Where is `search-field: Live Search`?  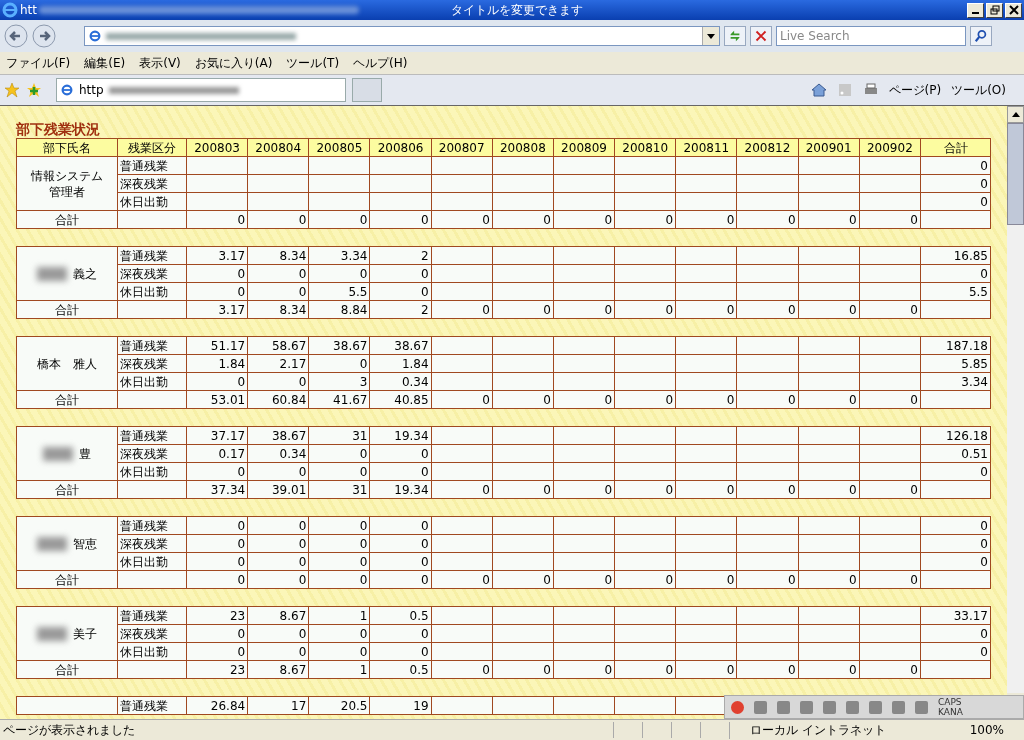
search-field: Live Search is located at coordinates (871, 36).